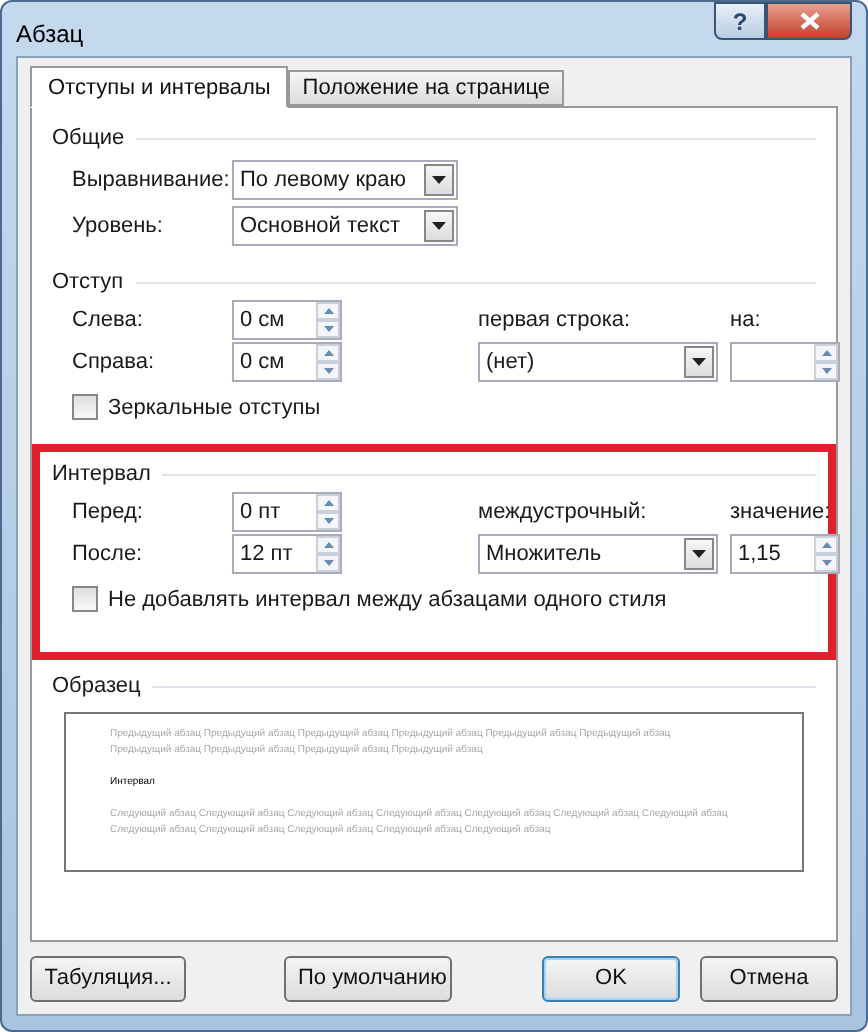 Image resolution: width=868 pixels, height=1032 pixels. Describe the element at coordinates (214, 407) in the screenshot. I see `checkbox-label: Зеркальные отступы` at that location.